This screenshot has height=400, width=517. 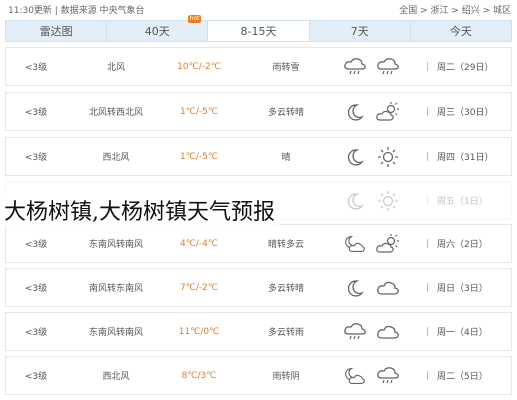 I want to click on date-label: 周六（2日）, so click(x=462, y=245).